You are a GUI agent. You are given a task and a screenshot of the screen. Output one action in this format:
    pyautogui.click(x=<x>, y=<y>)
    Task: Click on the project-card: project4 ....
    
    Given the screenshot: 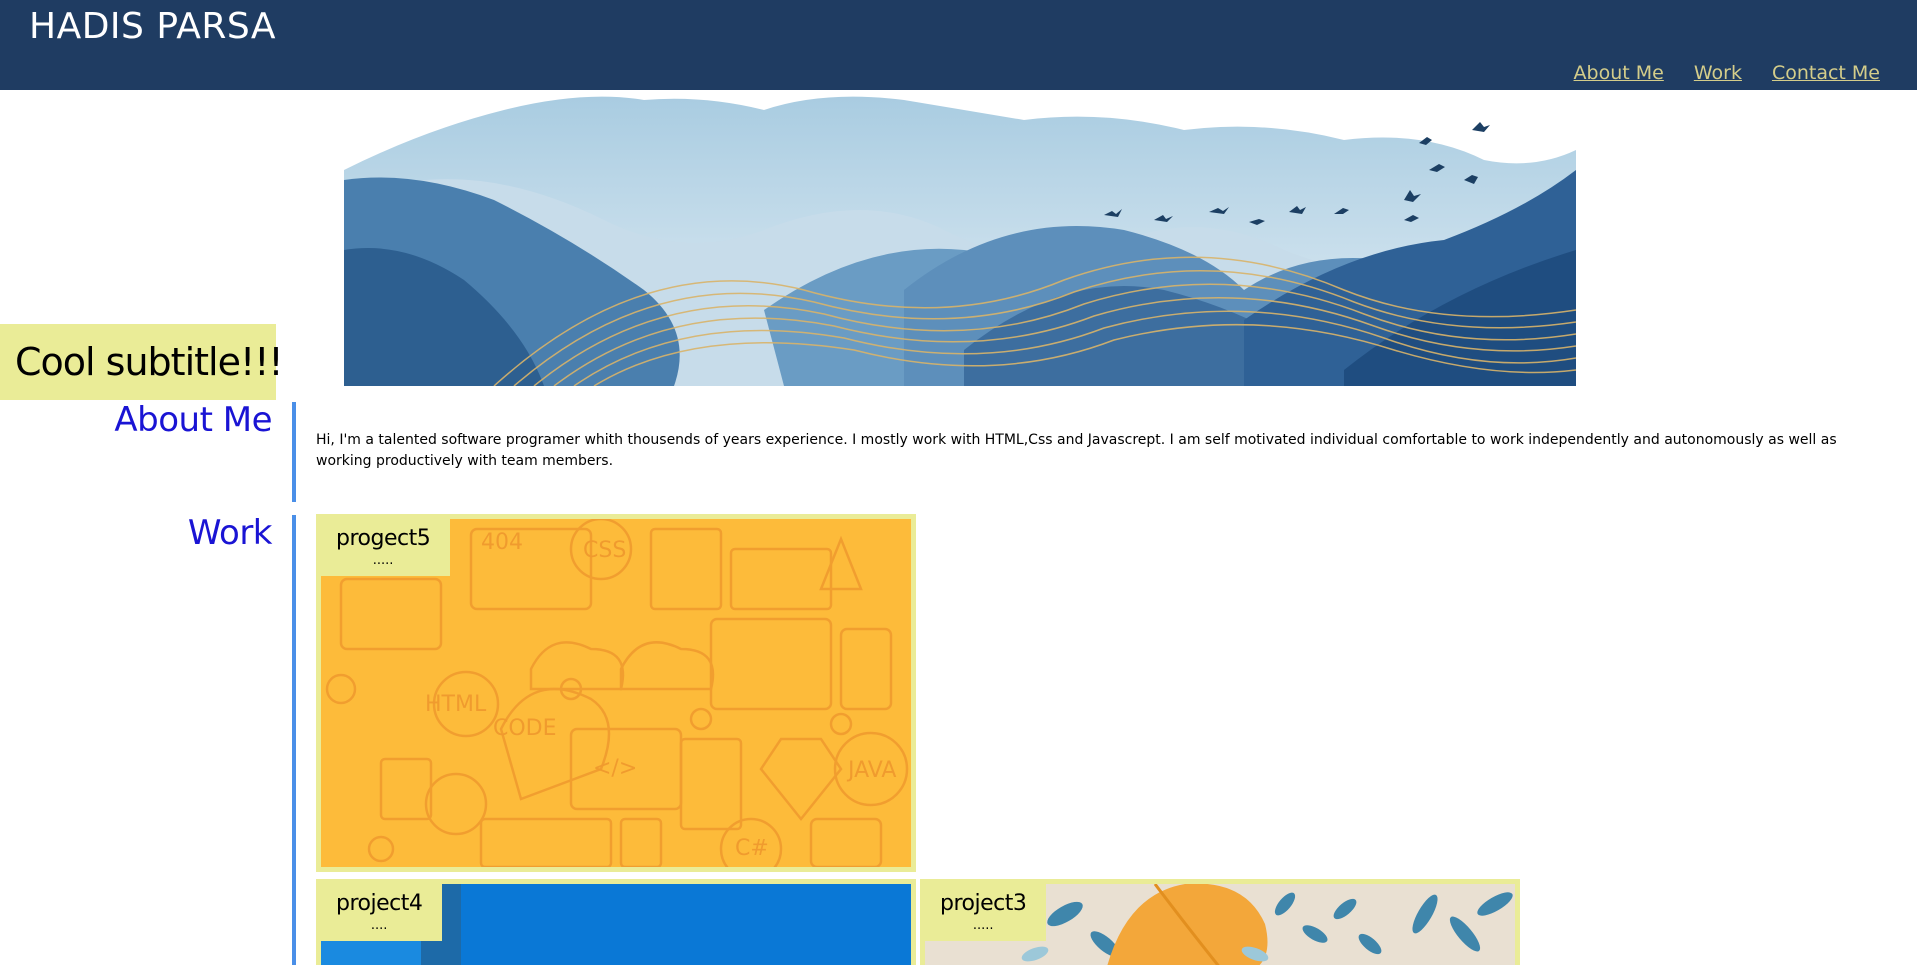 What is the action you would take?
    pyautogui.click(x=616, y=922)
    